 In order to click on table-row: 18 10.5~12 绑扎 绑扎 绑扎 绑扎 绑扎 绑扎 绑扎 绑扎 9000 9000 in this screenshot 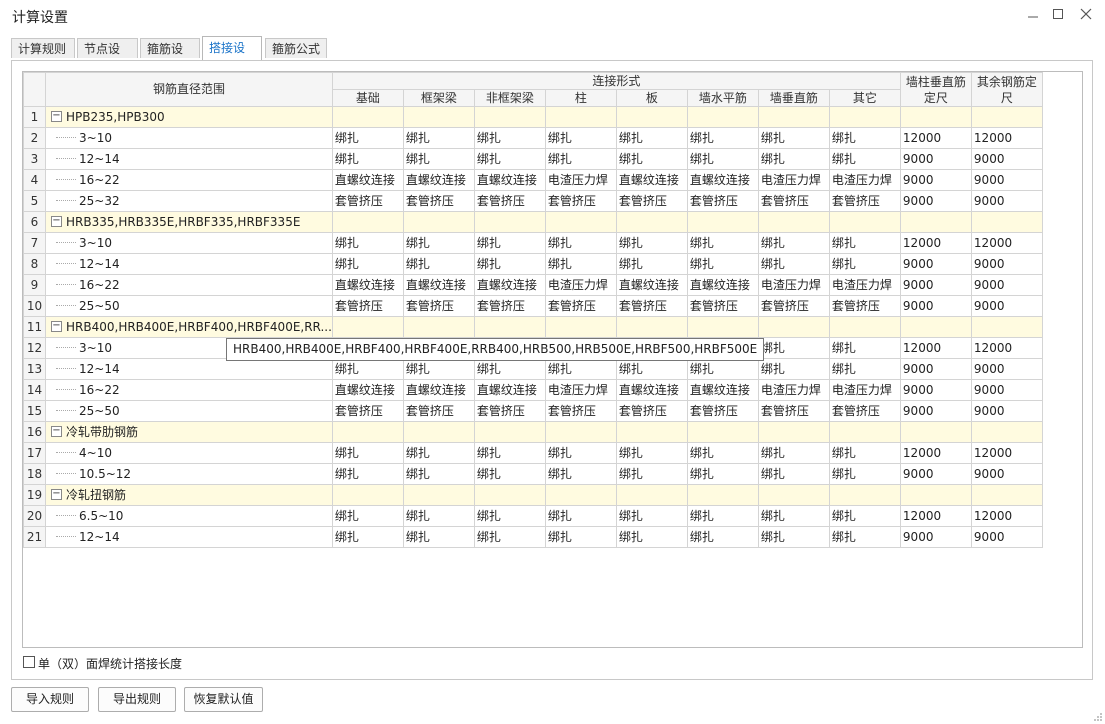, I will do `click(533, 474)`.